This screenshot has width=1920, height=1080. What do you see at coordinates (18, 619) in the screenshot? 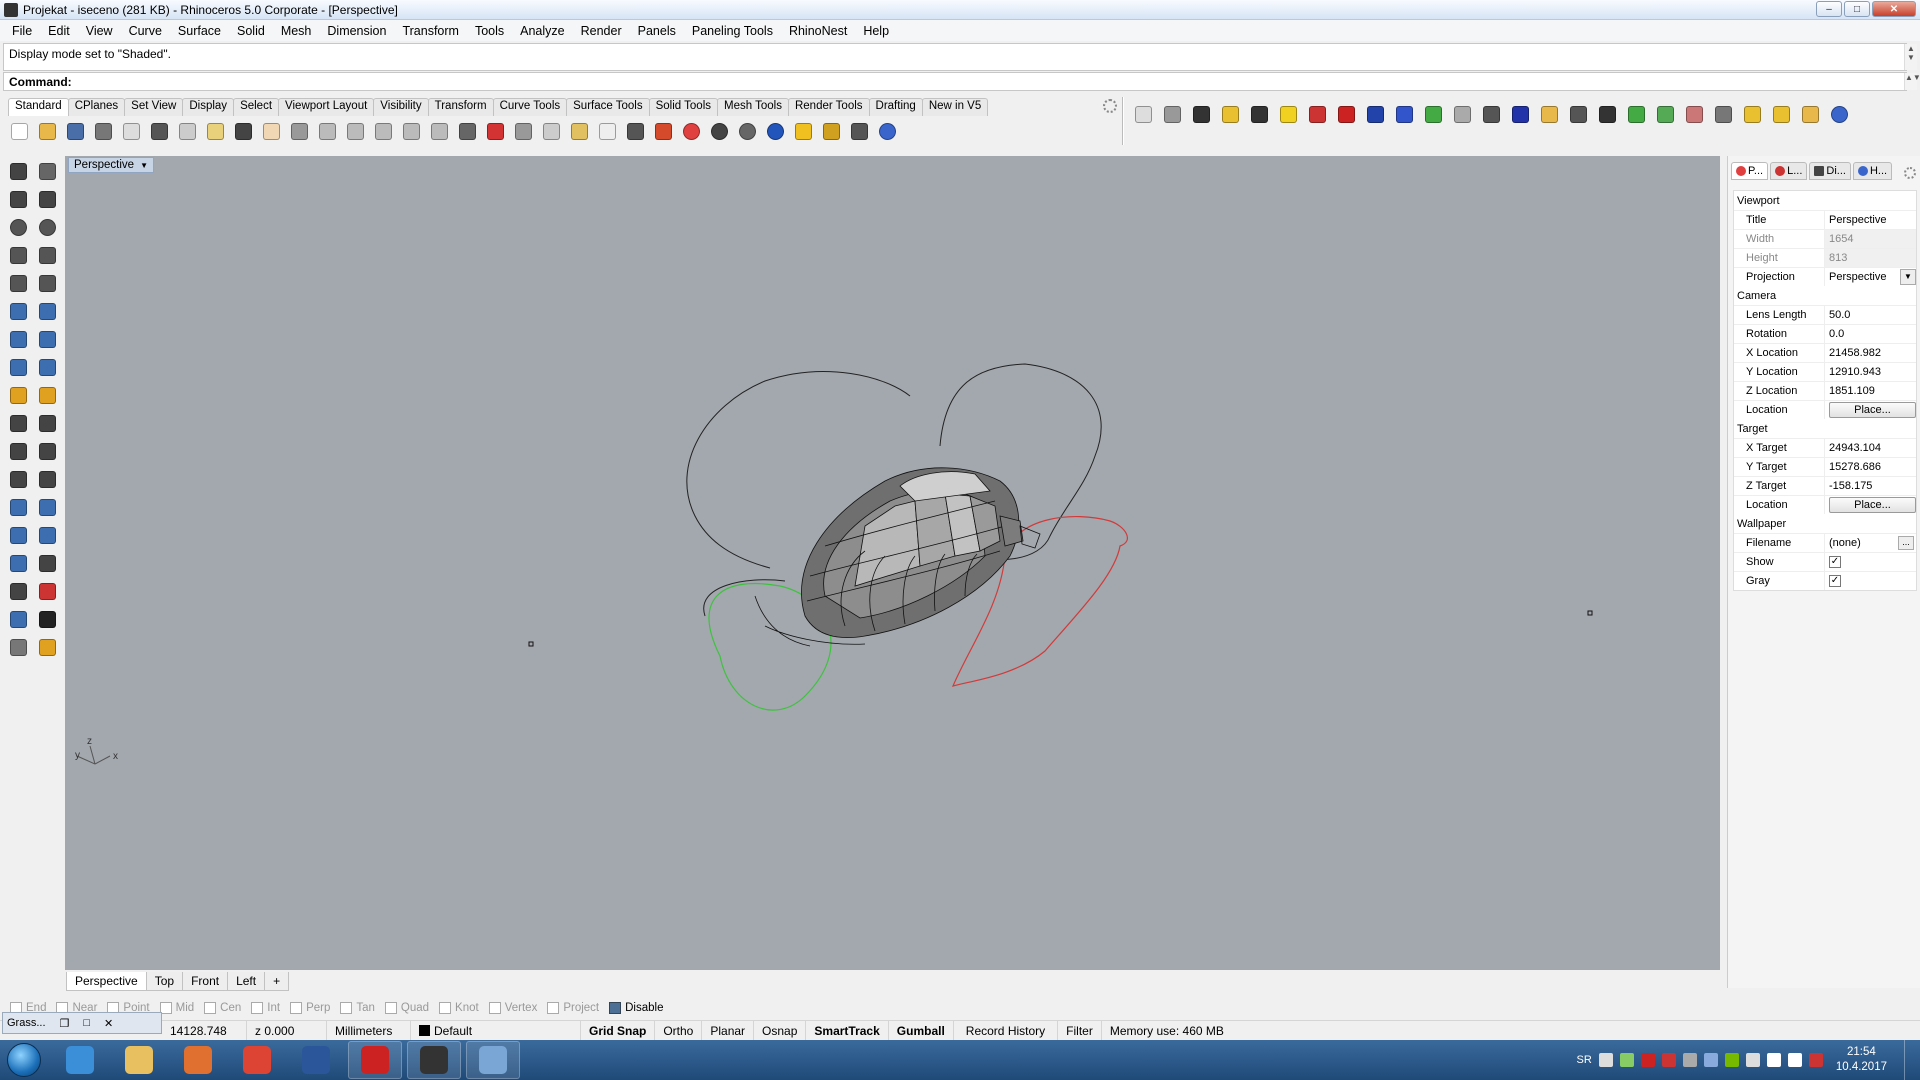
I see `loft-button` at bounding box center [18, 619].